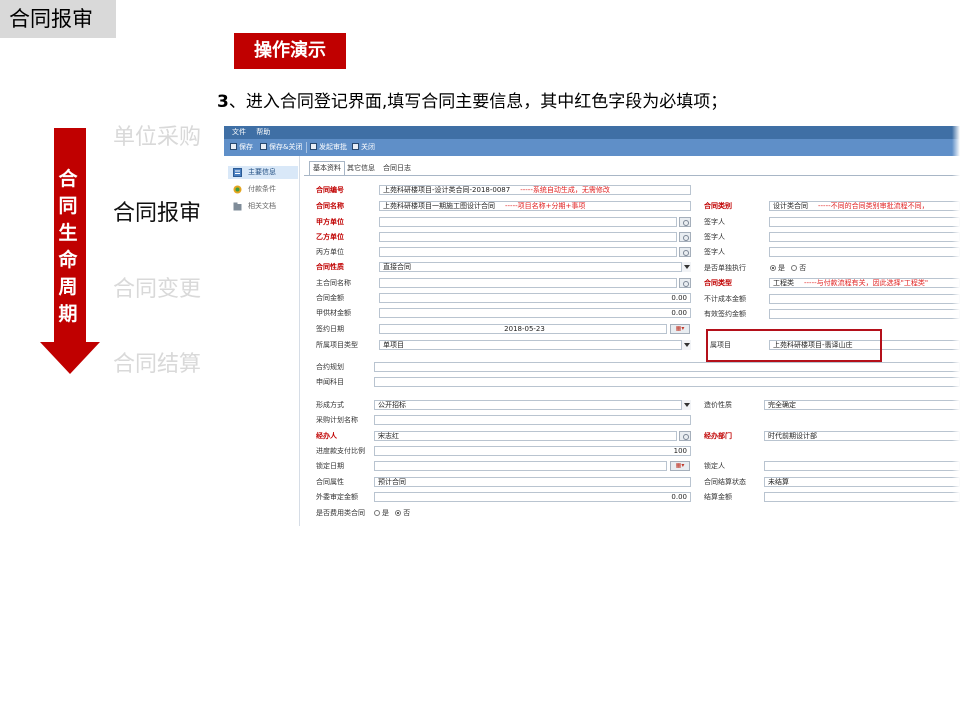 Image resolution: width=960 pixels, height=720 pixels. Describe the element at coordinates (327, 168) in the screenshot. I see `tab-basic-info: 基本资料` at that location.